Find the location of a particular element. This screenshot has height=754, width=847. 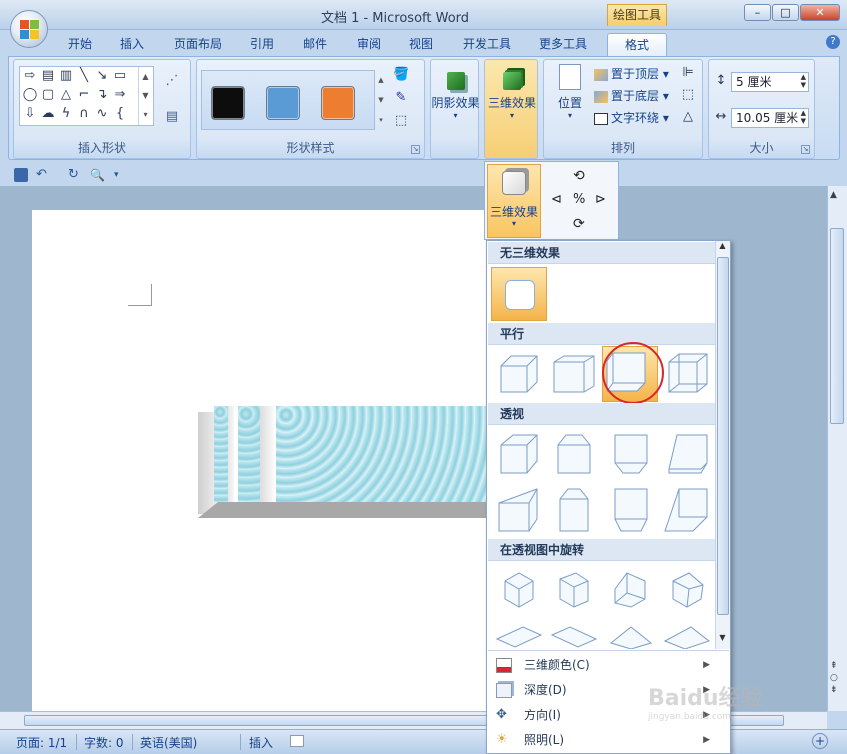

oval-shape-icon: ◯ is located at coordinates (30, 95).